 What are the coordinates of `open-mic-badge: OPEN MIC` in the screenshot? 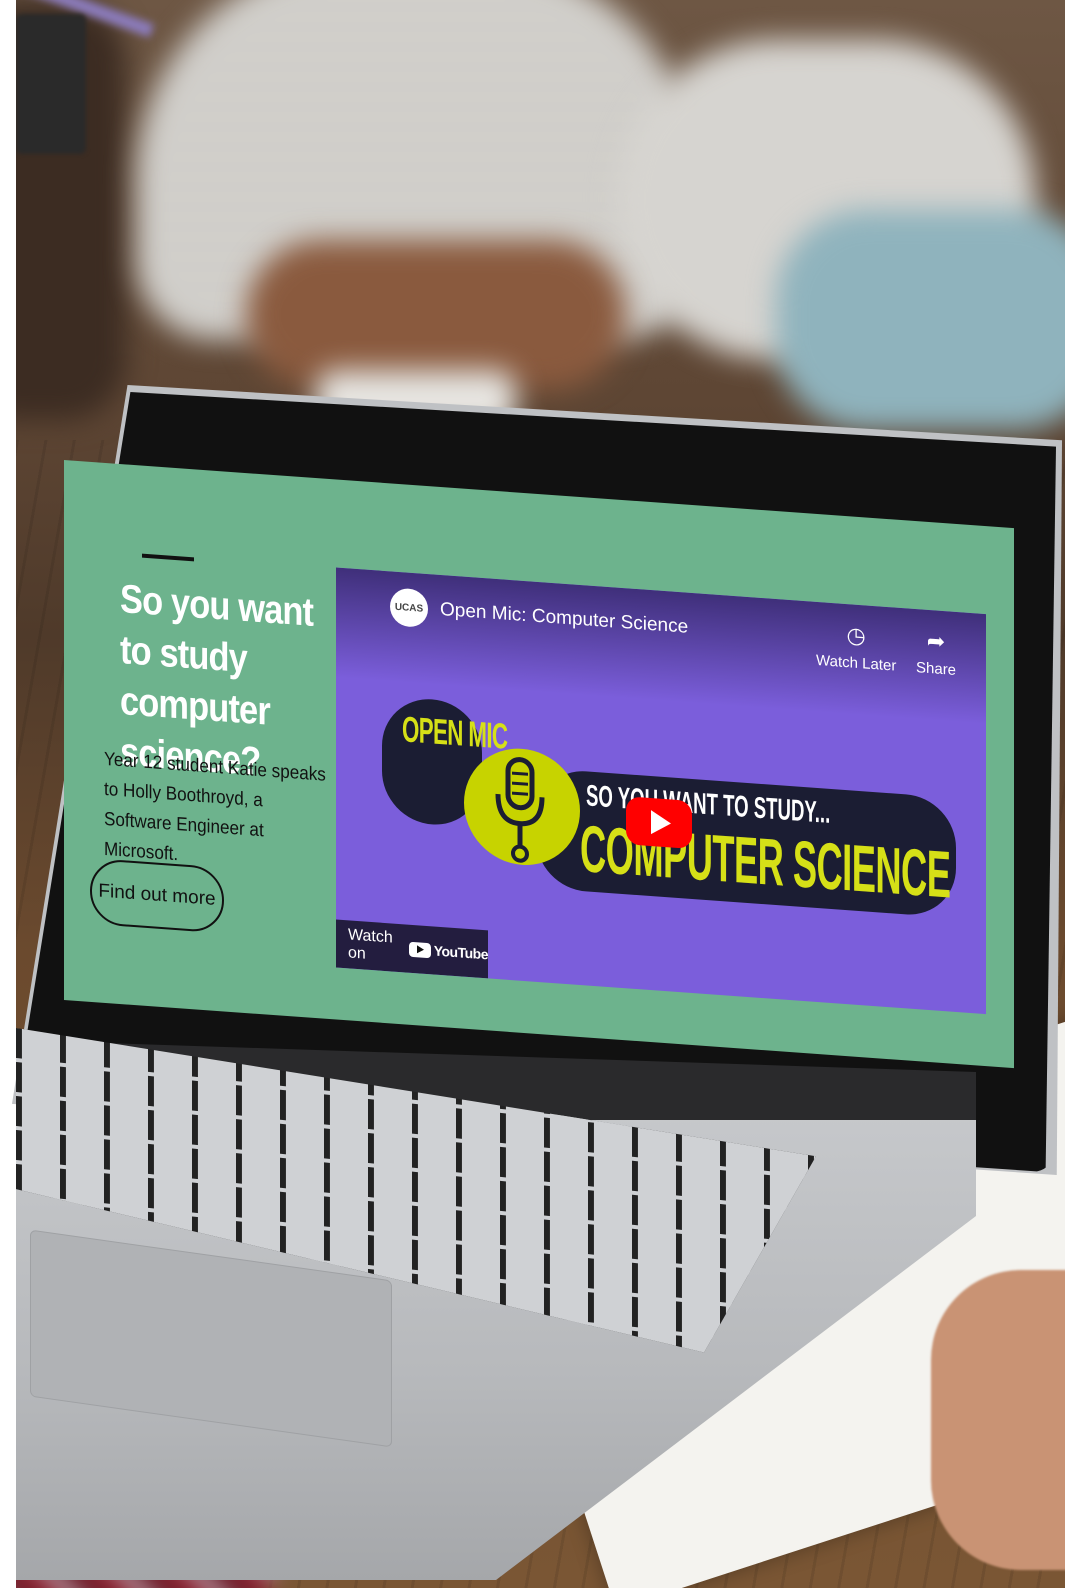 It's located at (455, 732).